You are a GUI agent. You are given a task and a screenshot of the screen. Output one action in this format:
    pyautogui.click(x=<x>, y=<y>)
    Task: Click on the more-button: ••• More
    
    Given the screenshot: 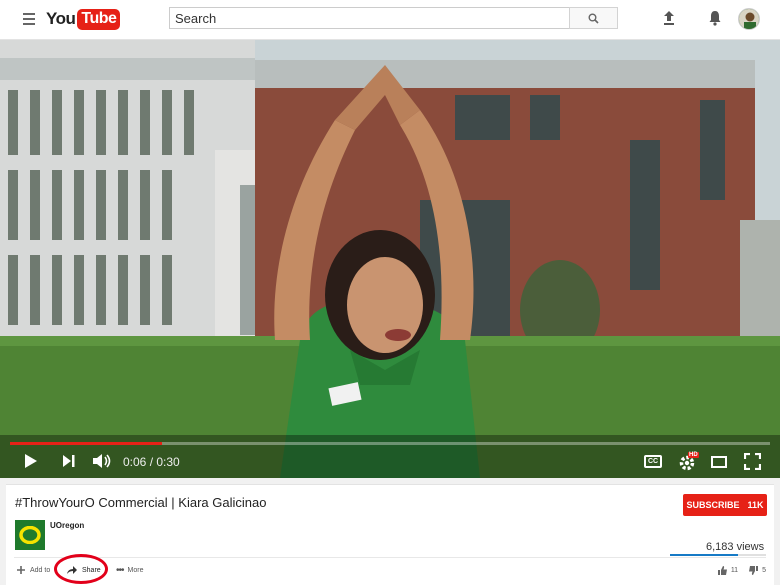 What is the action you would take?
    pyautogui.click(x=129, y=570)
    